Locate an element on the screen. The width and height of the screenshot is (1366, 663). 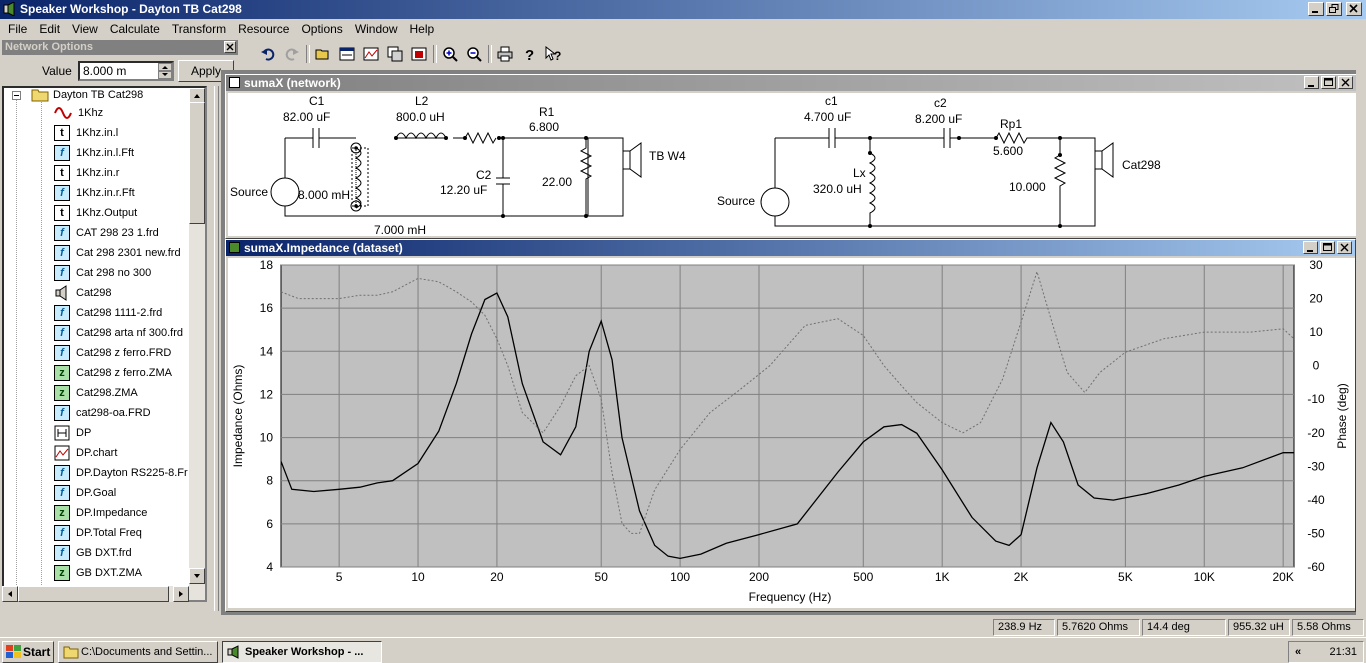
help-button: ? is located at coordinates (528, 54).